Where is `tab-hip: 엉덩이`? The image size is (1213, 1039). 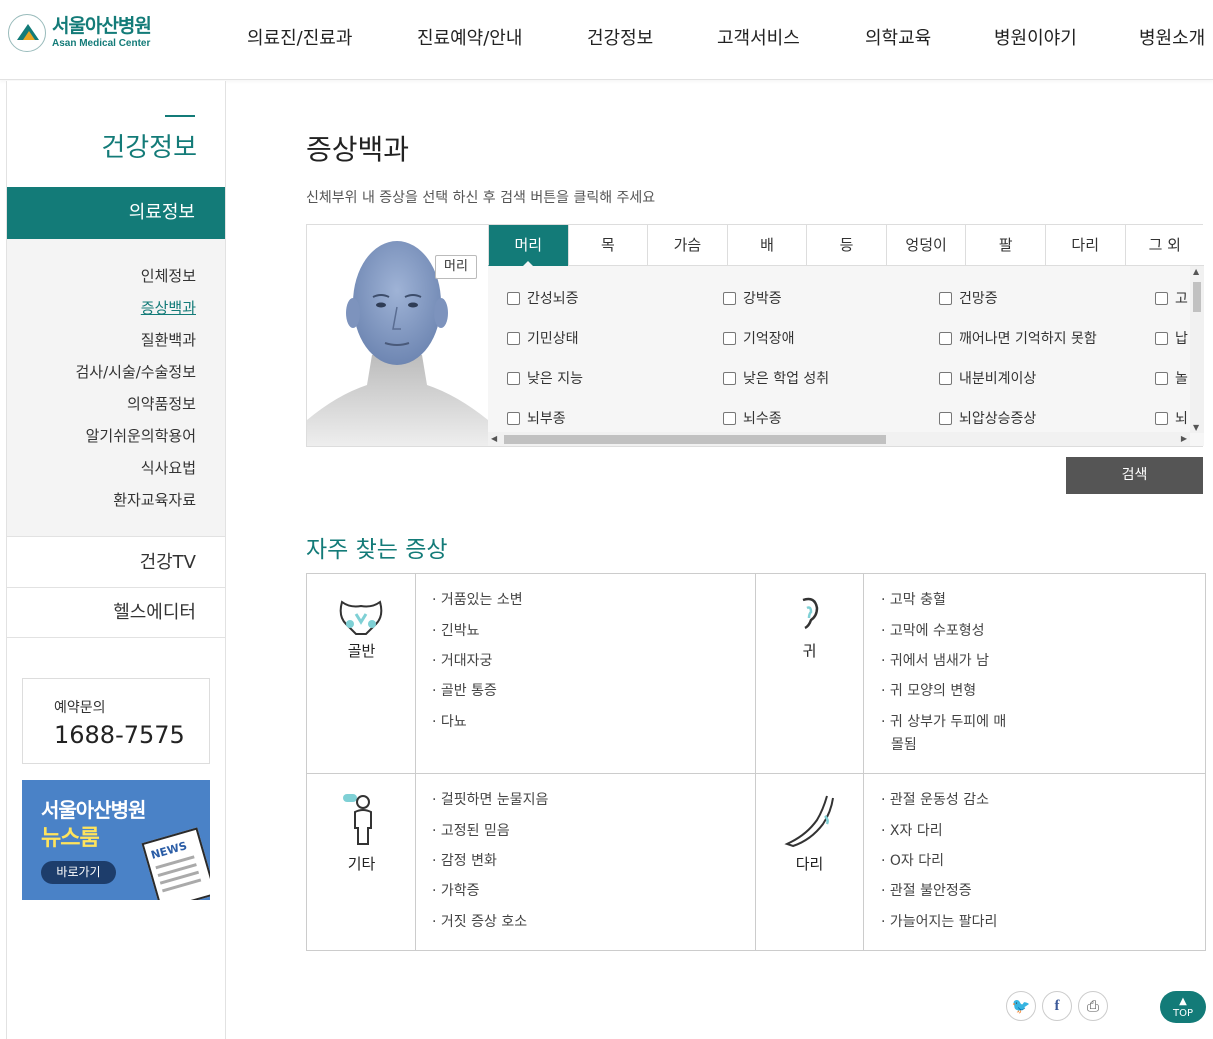 tab-hip: 엉덩이 is located at coordinates (925, 245).